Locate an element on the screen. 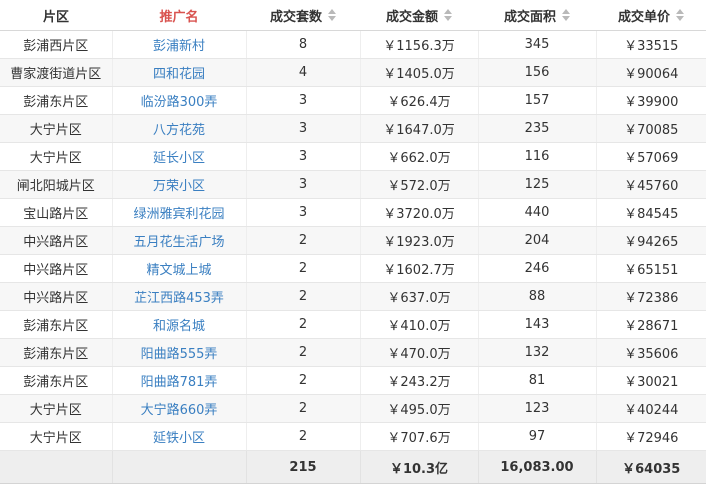 Image resolution: width=706 pixels, height=484 pixels. total-count: 215 is located at coordinates (302, 467).